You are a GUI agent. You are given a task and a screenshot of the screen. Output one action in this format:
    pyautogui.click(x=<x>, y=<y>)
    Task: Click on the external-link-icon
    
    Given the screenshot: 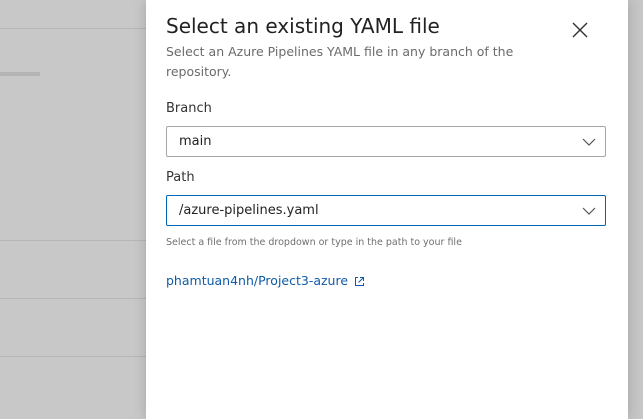 What is the action you would take?
    pyautogui.click(x=360, y=281)
    